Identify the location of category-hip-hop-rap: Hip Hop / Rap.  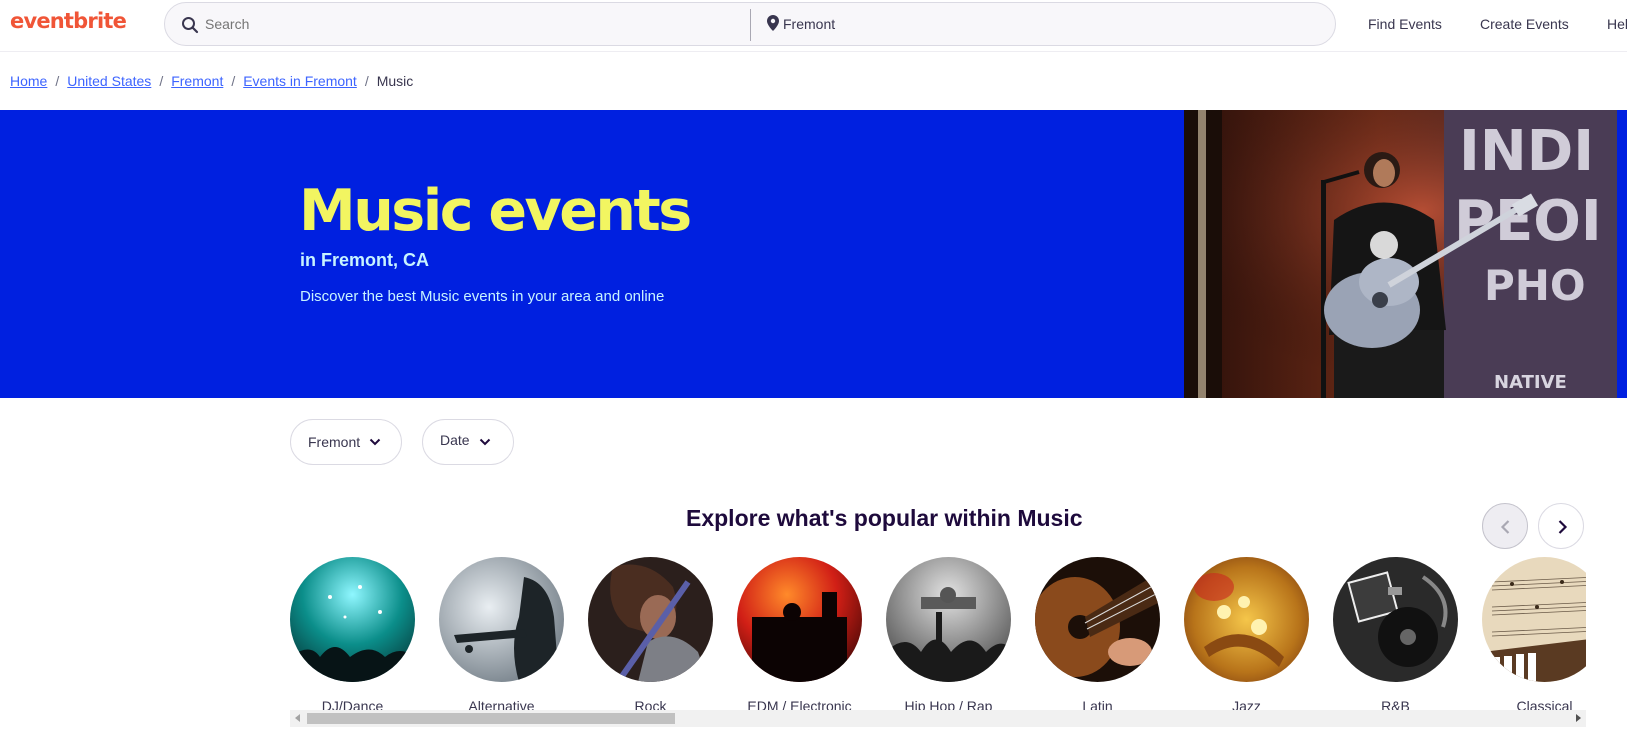
(948, 635).